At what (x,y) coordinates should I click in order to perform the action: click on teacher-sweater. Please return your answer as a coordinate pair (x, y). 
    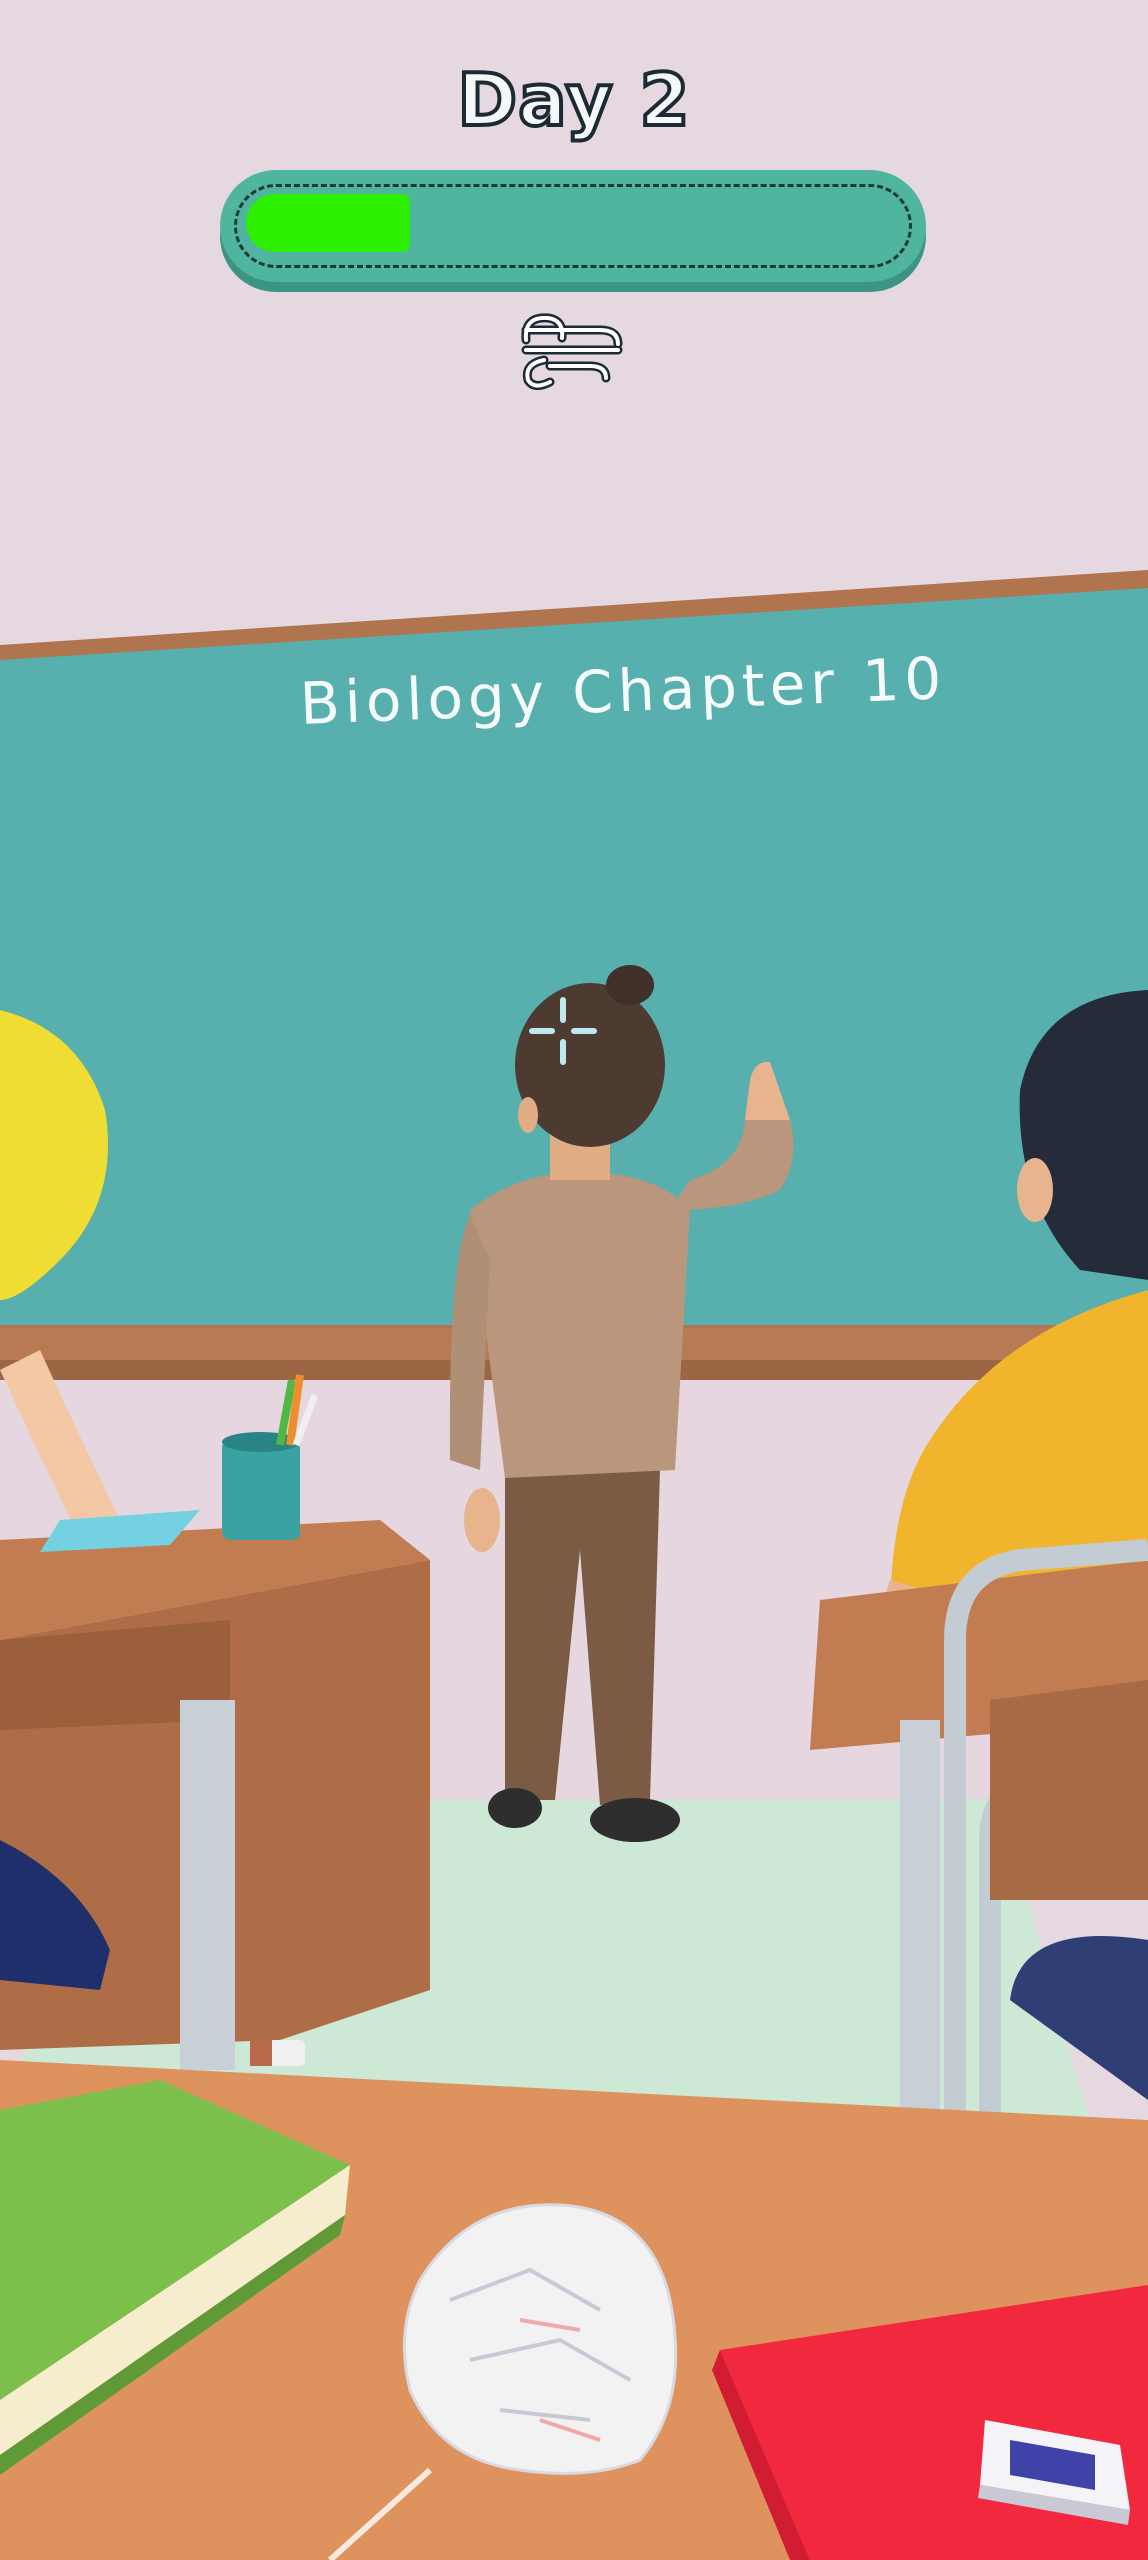
    Looking at the image, I should click on (580, 1324).